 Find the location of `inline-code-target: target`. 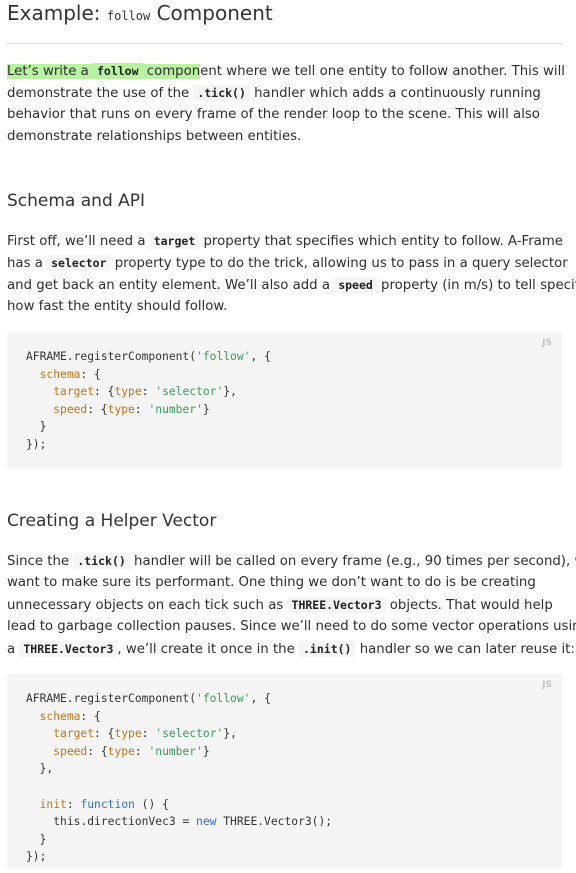

inline-code-target: target is located at coordinates (174, 241).